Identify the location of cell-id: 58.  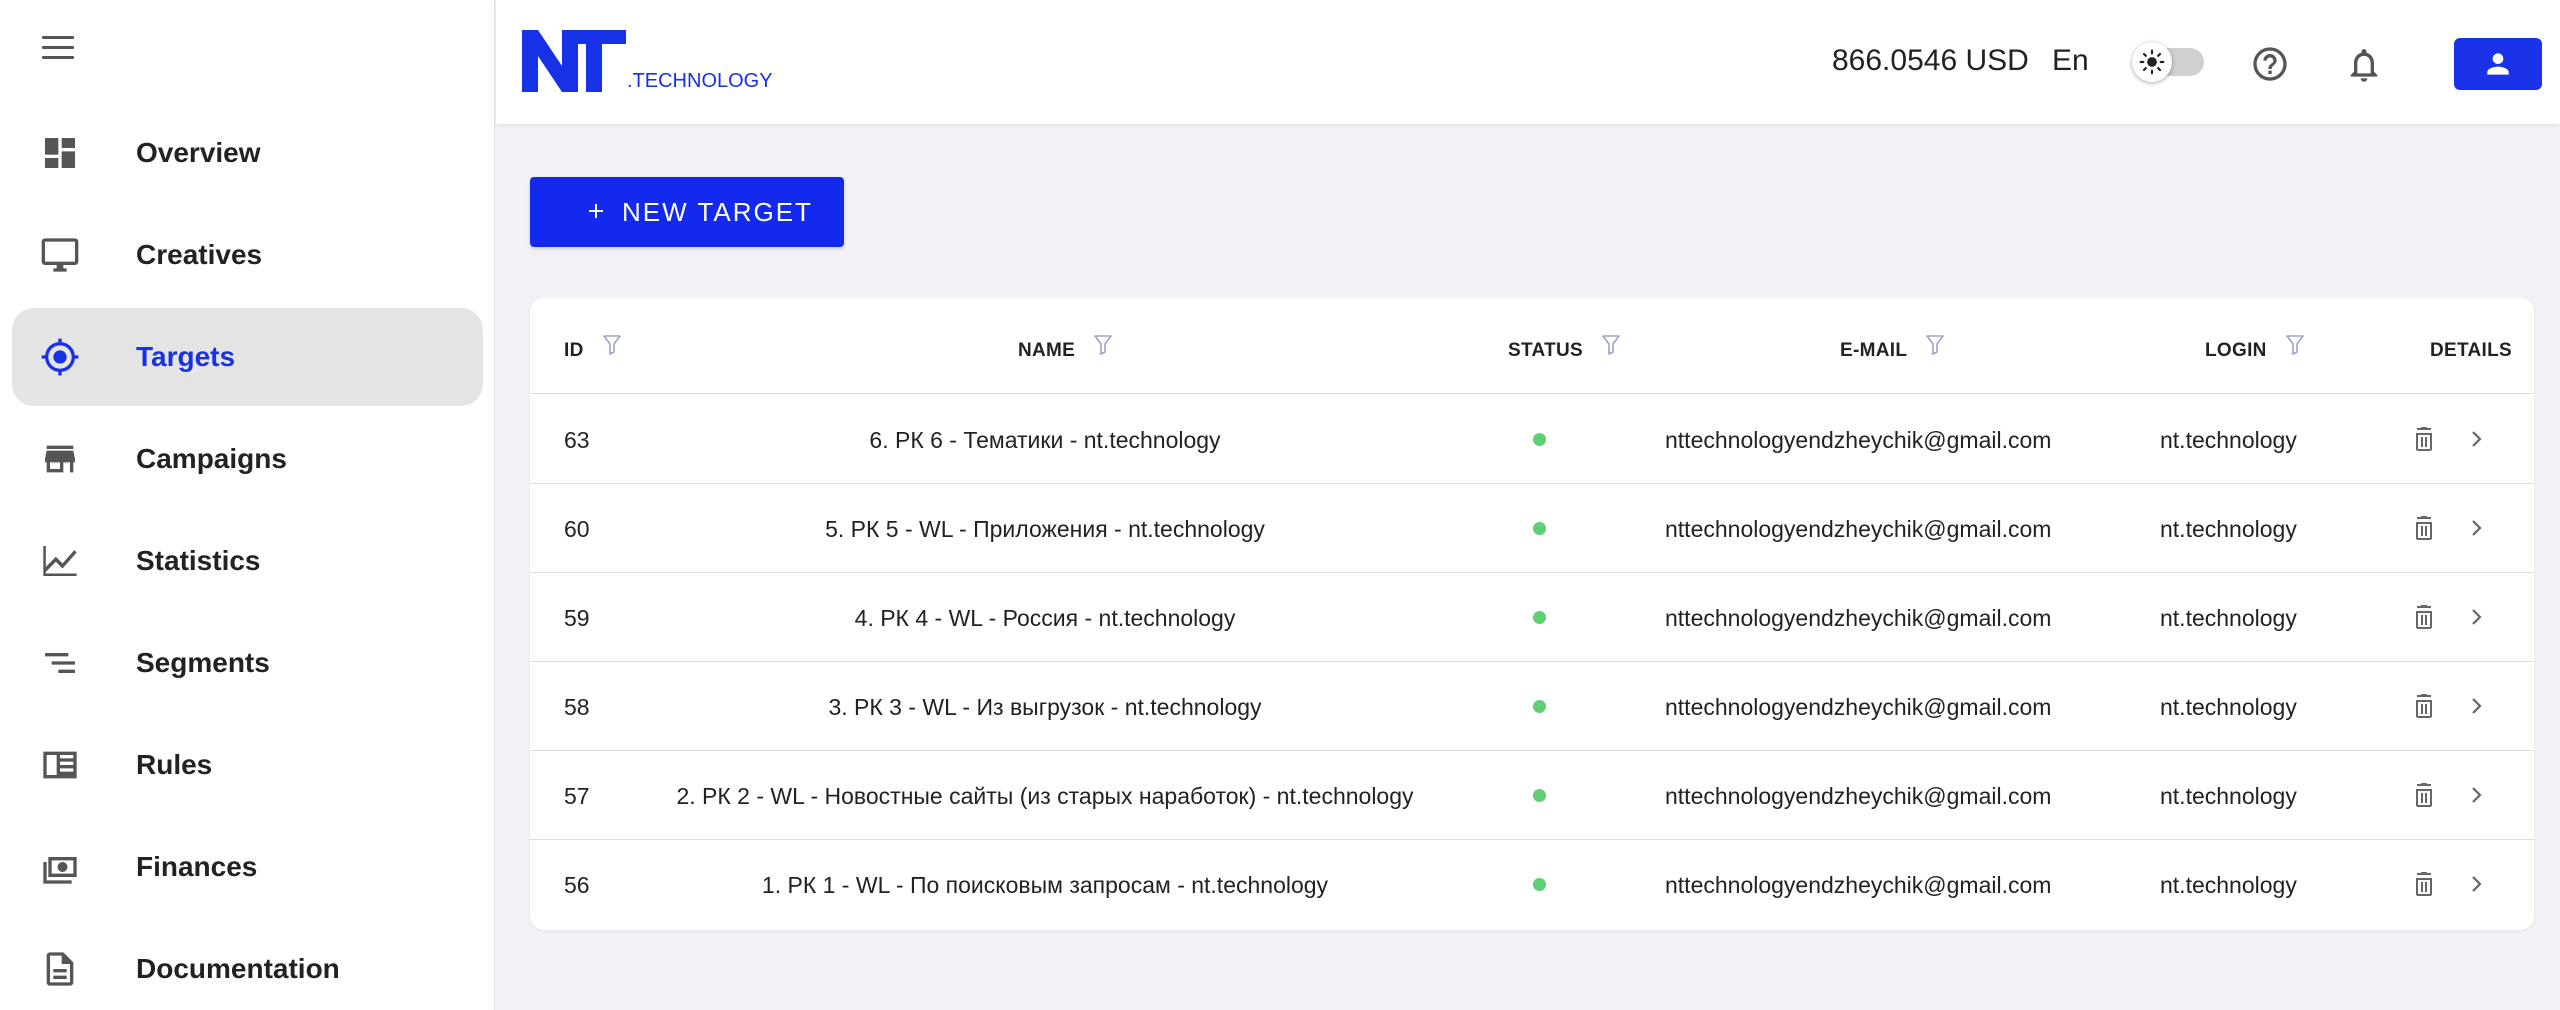
(577, 707).